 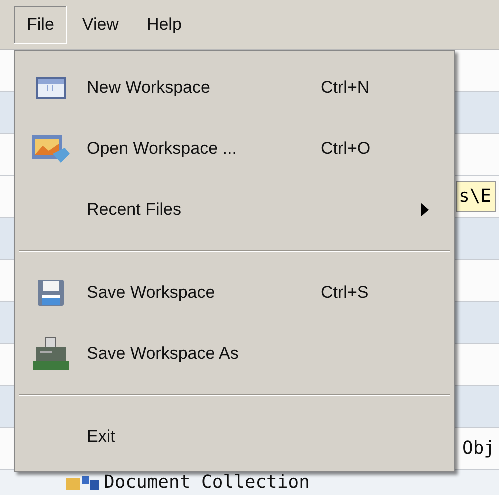 What do you see at coordinates (51, 87) in the screenshot?
I see `window-icon` at bounding box center [51, 87].